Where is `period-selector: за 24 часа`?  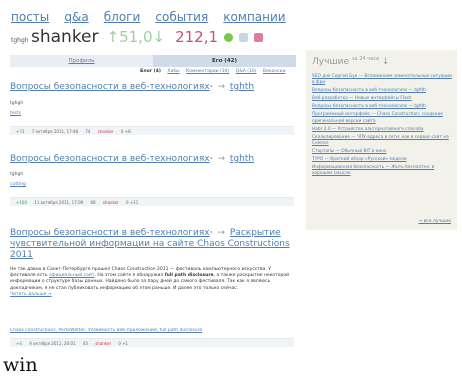 period-selector: за 24 часа is located at coordinates (365, 59).